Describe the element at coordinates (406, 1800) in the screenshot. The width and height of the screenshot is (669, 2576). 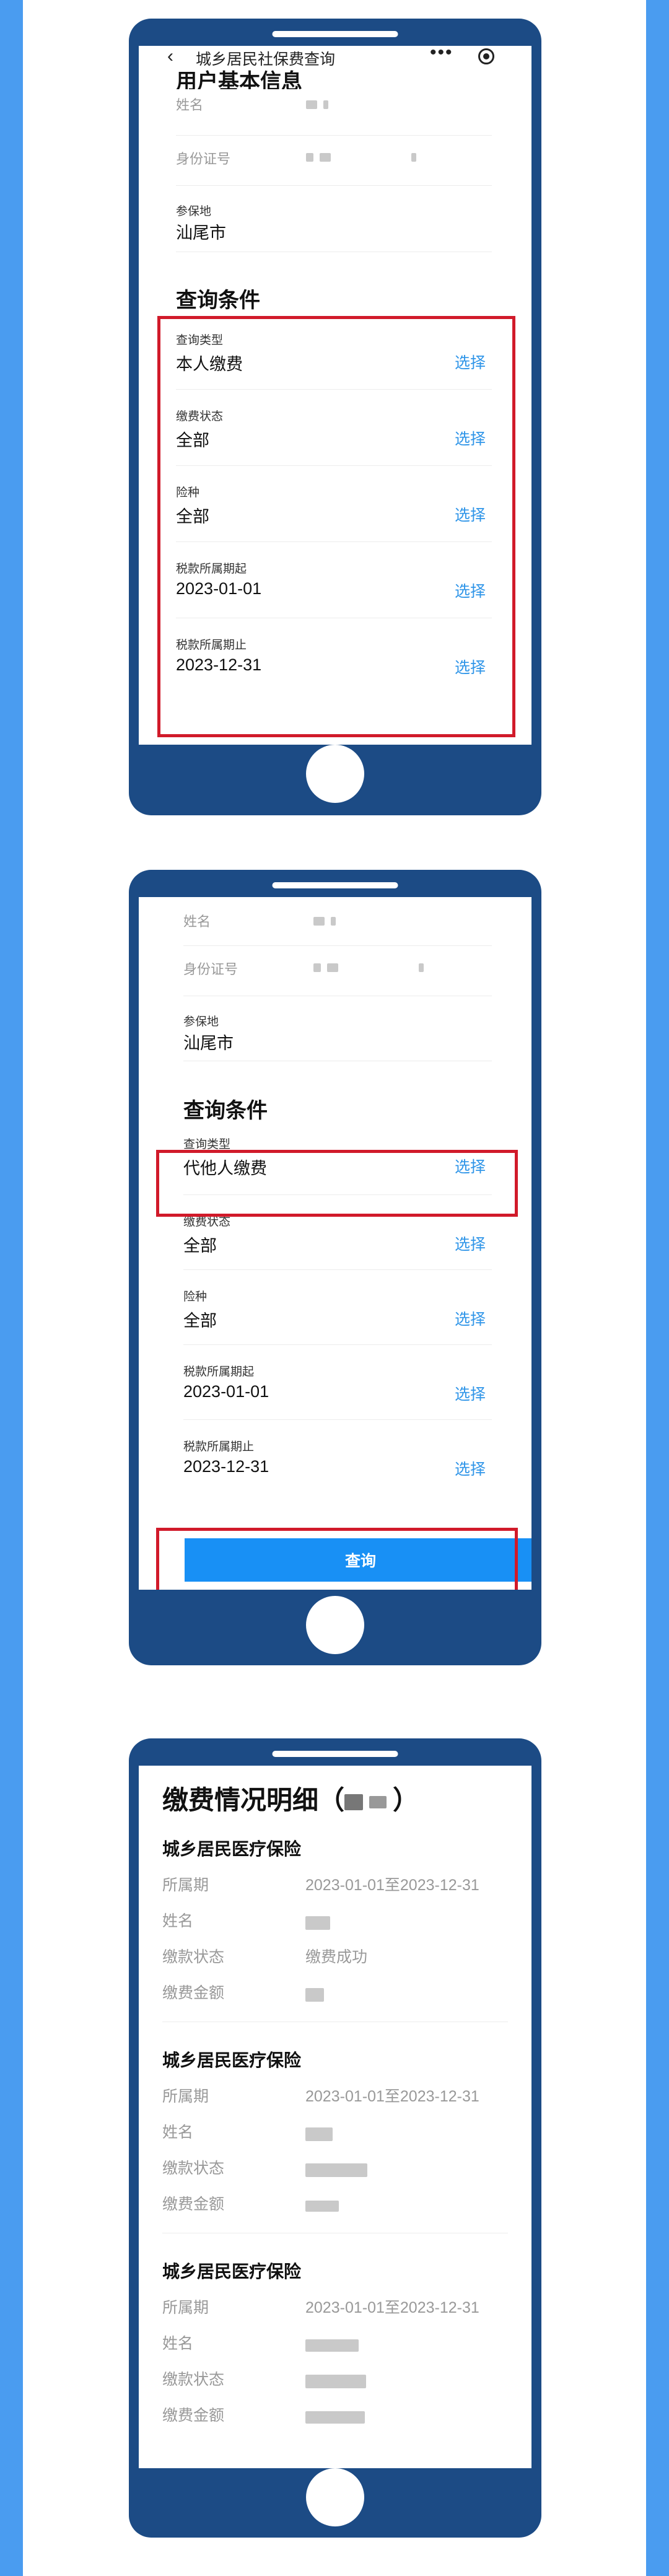
I see `details-title-close: ）` at that location.